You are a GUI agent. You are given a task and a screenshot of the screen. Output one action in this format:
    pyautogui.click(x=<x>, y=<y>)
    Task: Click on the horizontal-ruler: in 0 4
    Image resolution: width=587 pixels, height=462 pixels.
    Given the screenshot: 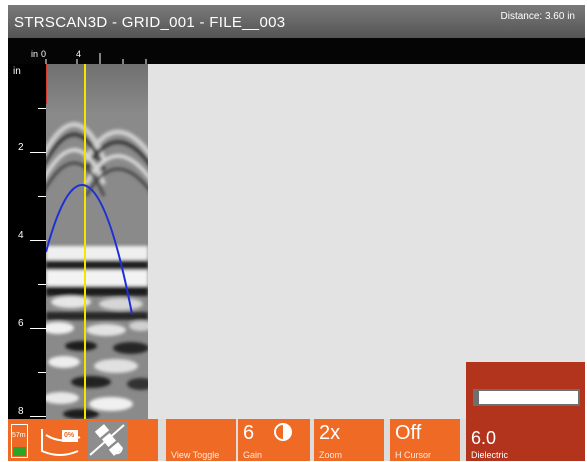 What is the action you would take?
    pyautogui.click(x=296, y=51)
    